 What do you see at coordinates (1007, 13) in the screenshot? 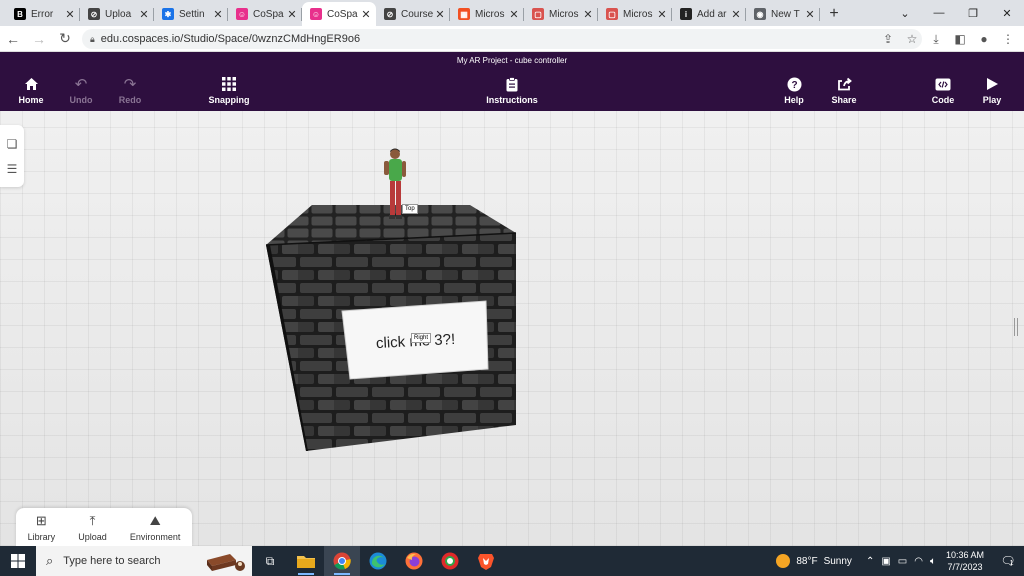
I see `close-window-icon: ✕` at bounding box center [1007, 13].